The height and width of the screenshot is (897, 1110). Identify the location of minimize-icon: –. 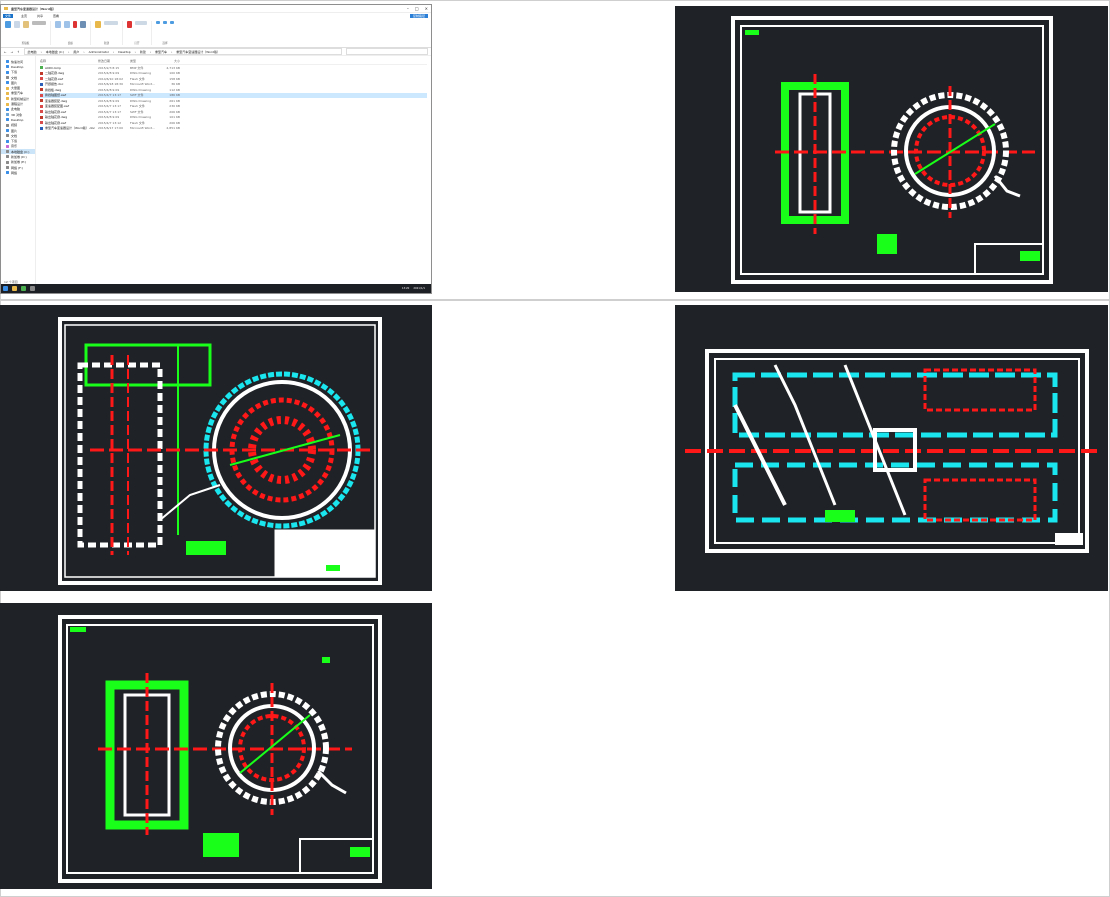
(408, 9).